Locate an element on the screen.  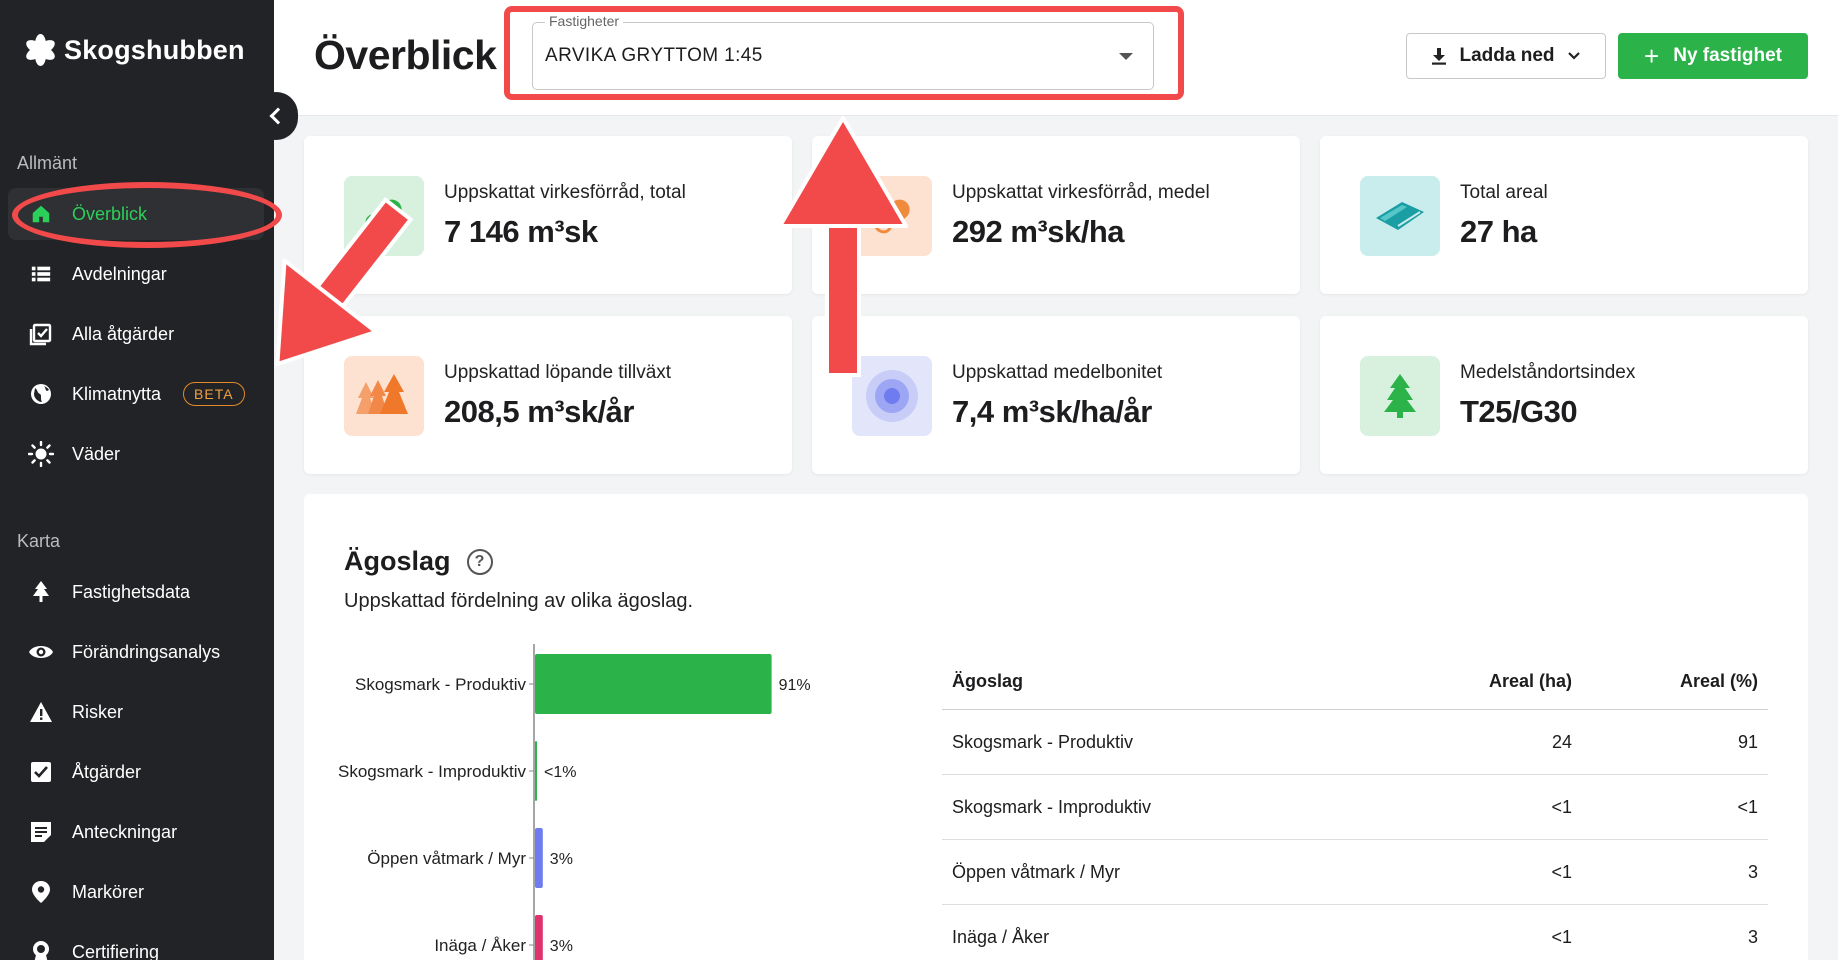
checkbox-icon is located at coordinates (41, 772).